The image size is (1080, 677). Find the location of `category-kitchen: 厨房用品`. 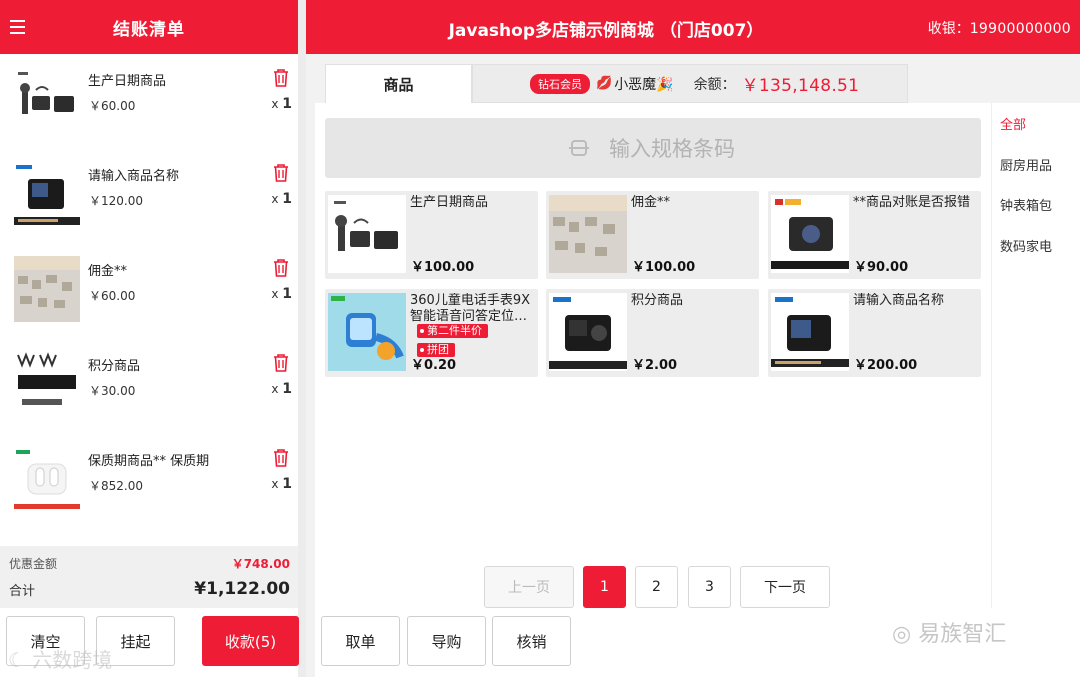

category-kitchen: 厨房用品 is located at coordinates (1036, 164).